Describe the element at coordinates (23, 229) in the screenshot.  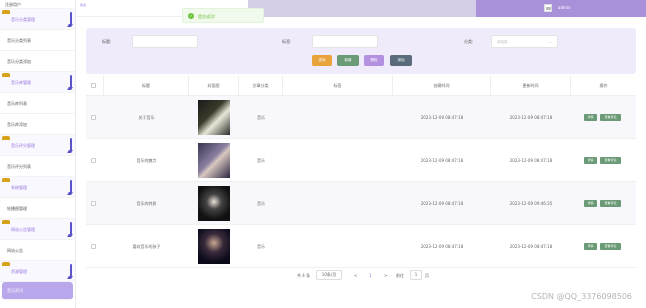
I see `sidebar-item-label: 网站公告管理` at that location.